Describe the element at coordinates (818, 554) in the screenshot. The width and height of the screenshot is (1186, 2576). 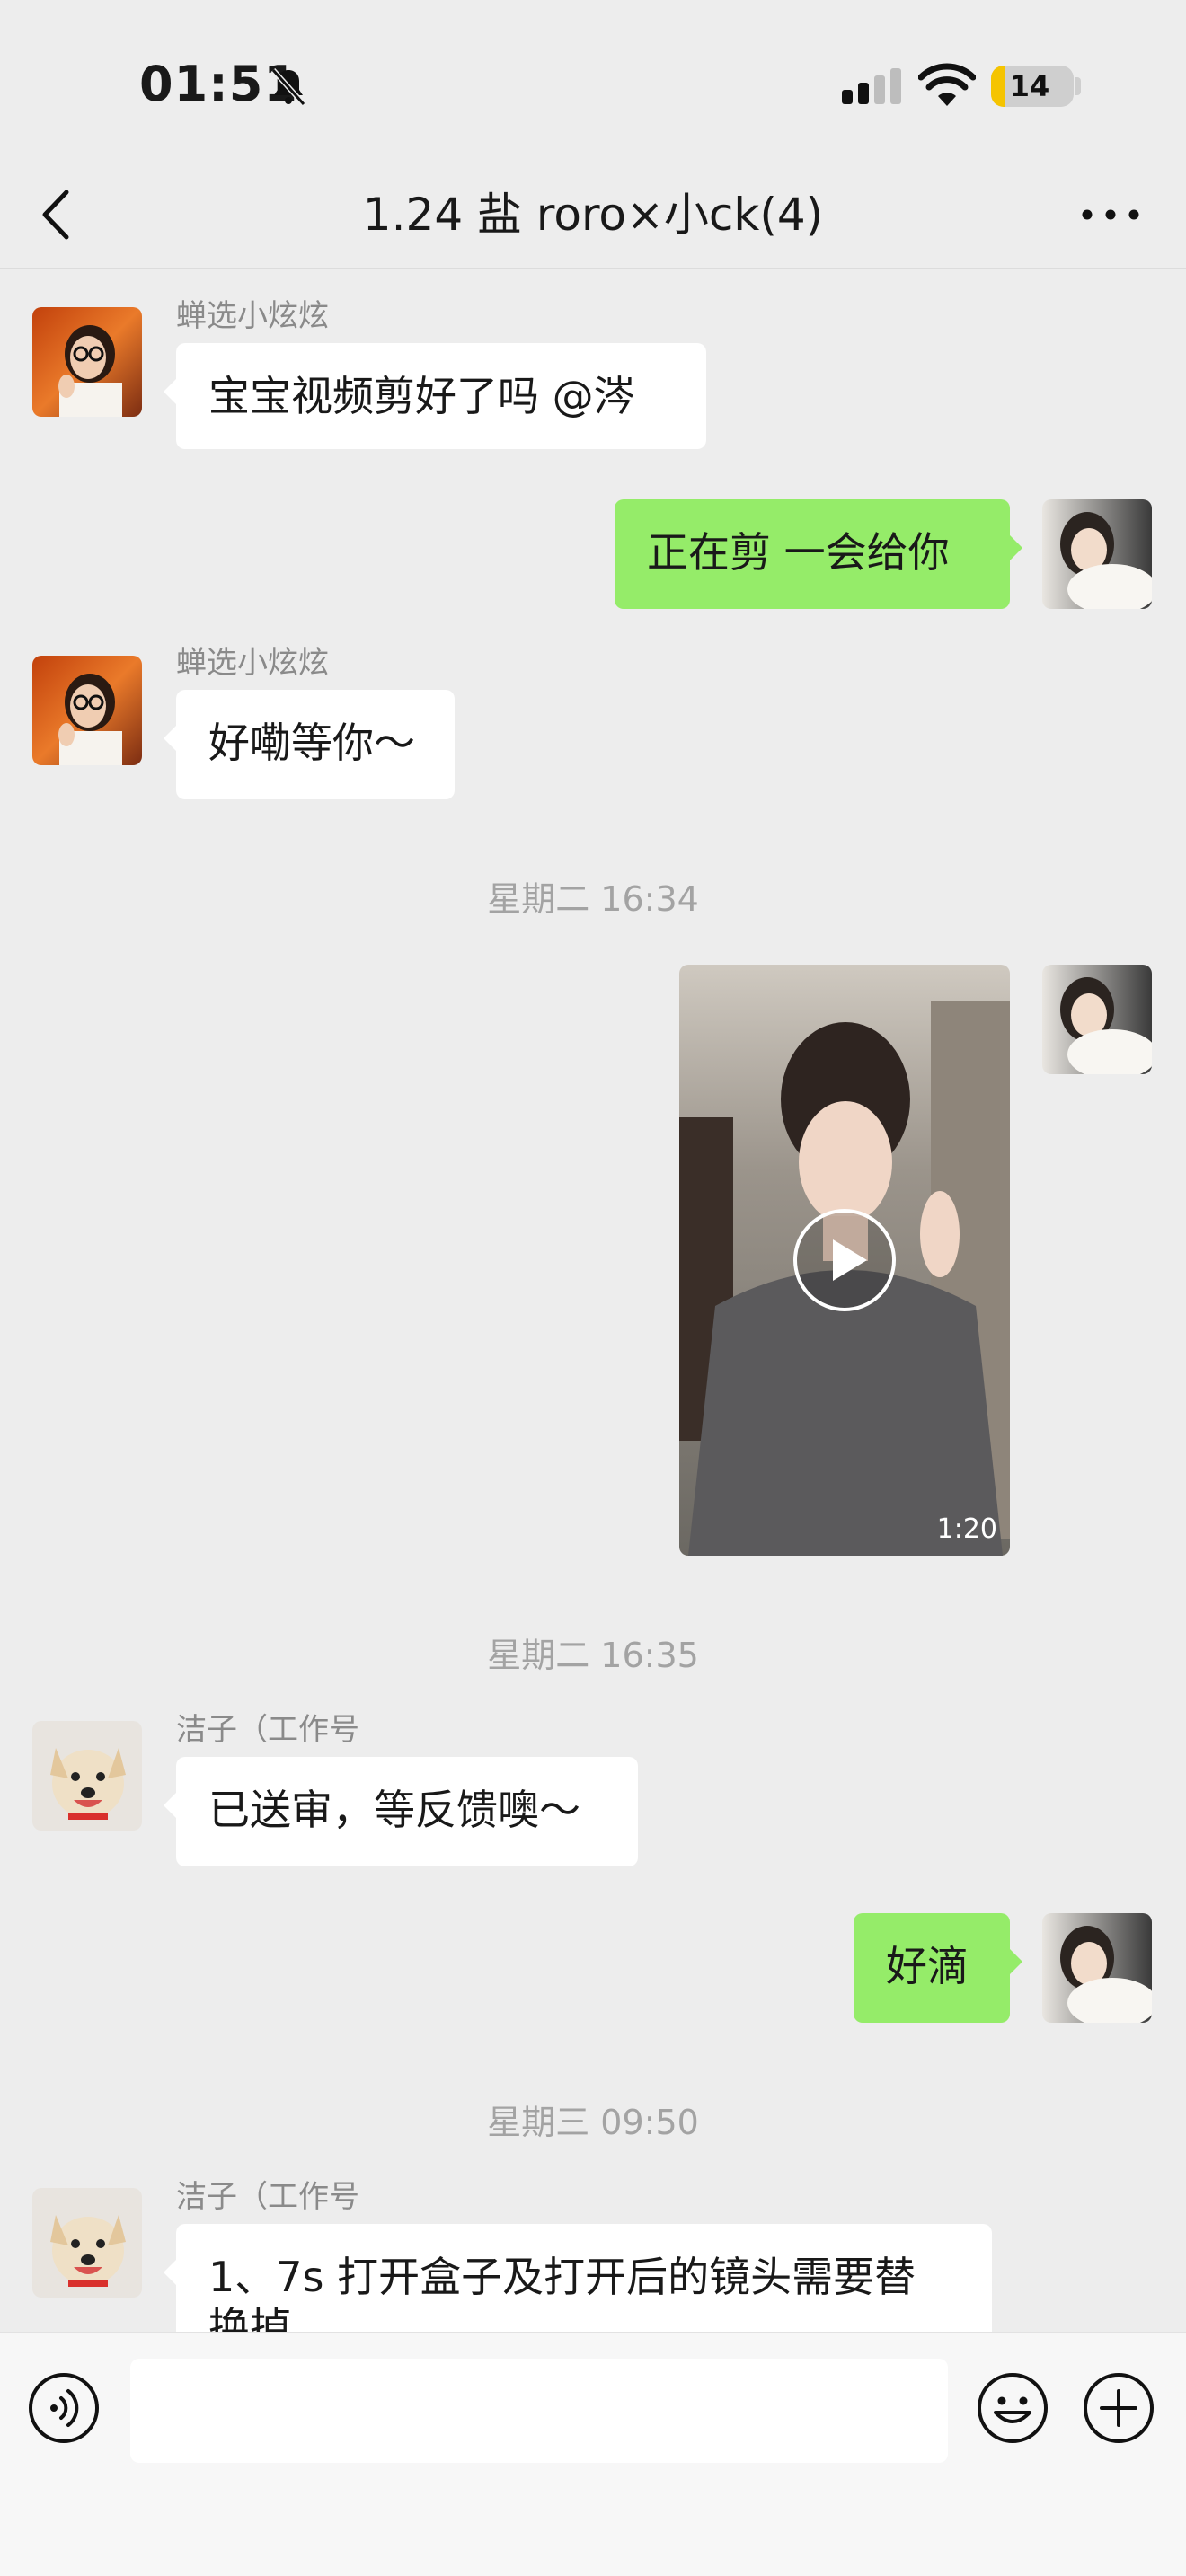
I see `message-bubble: 正在剪 一会给你` at that location.